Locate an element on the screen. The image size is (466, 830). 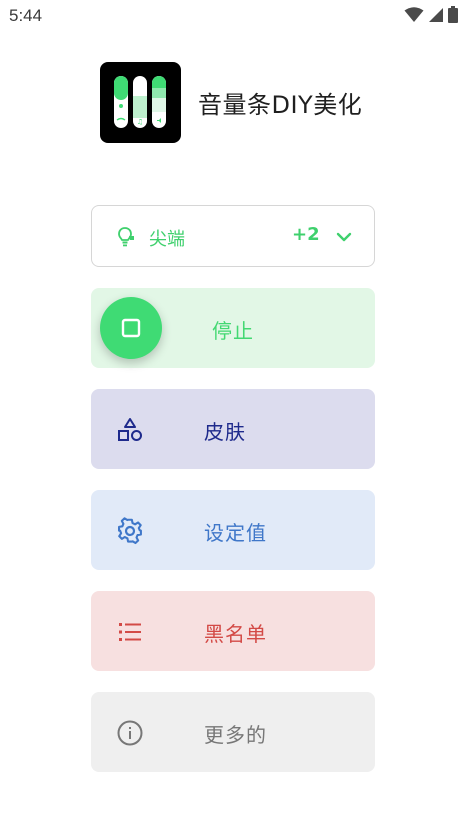
lightbulb-icon is located at coordinates (126, 239).